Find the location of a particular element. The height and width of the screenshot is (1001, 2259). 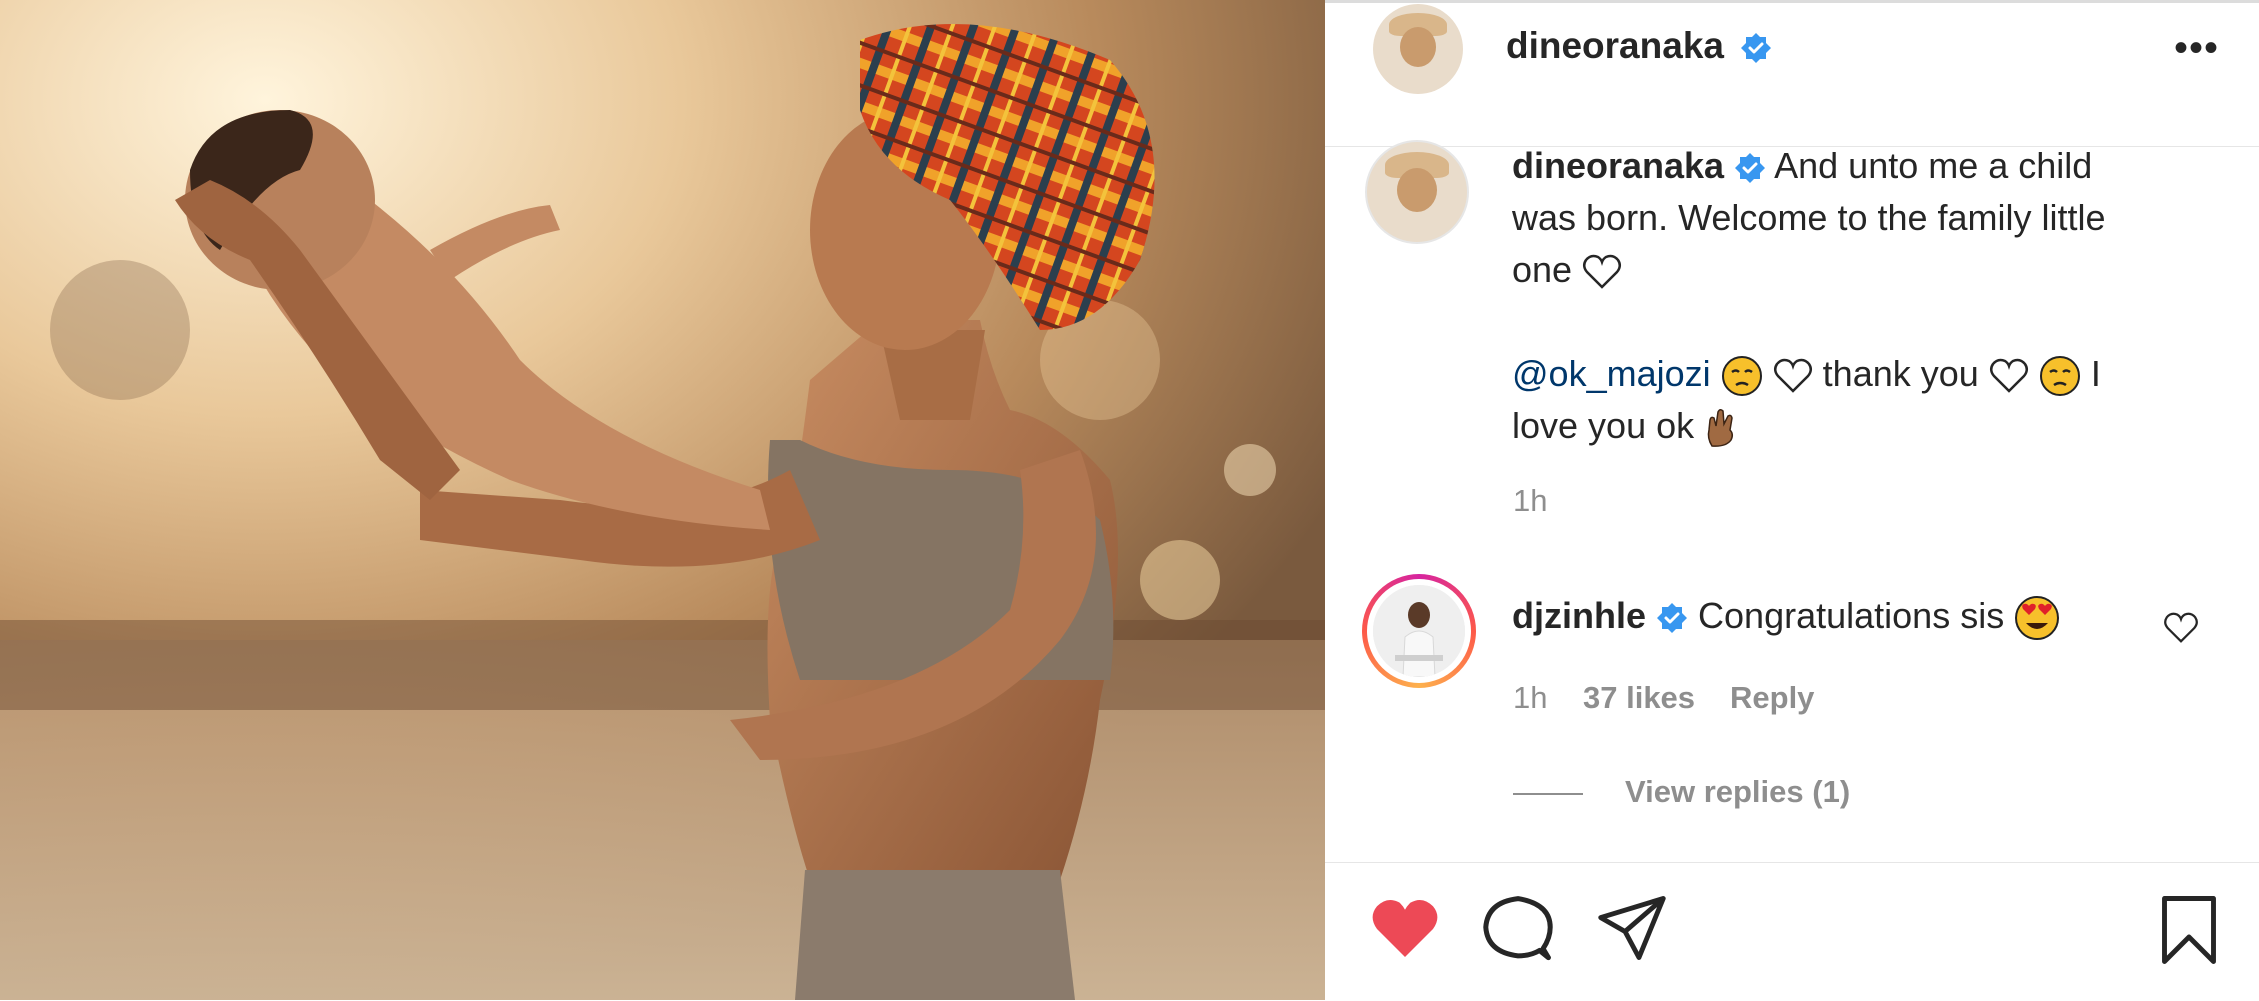

caption-text-3: one is located at coordinates (1542, 269).